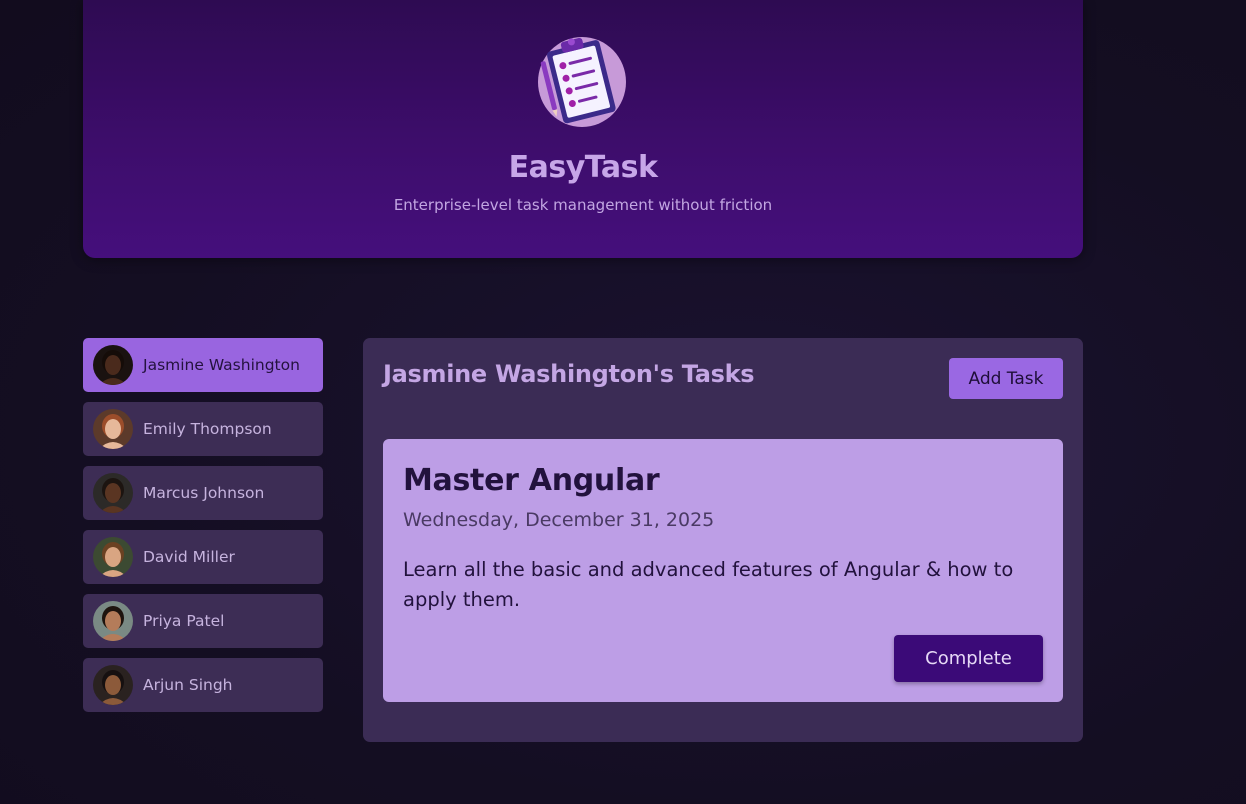  What do you see at coordinates (559, 520) in the screenshot?
I see `task-date: Wednesday, December 31, 2025` at bounding box center [559, 520].